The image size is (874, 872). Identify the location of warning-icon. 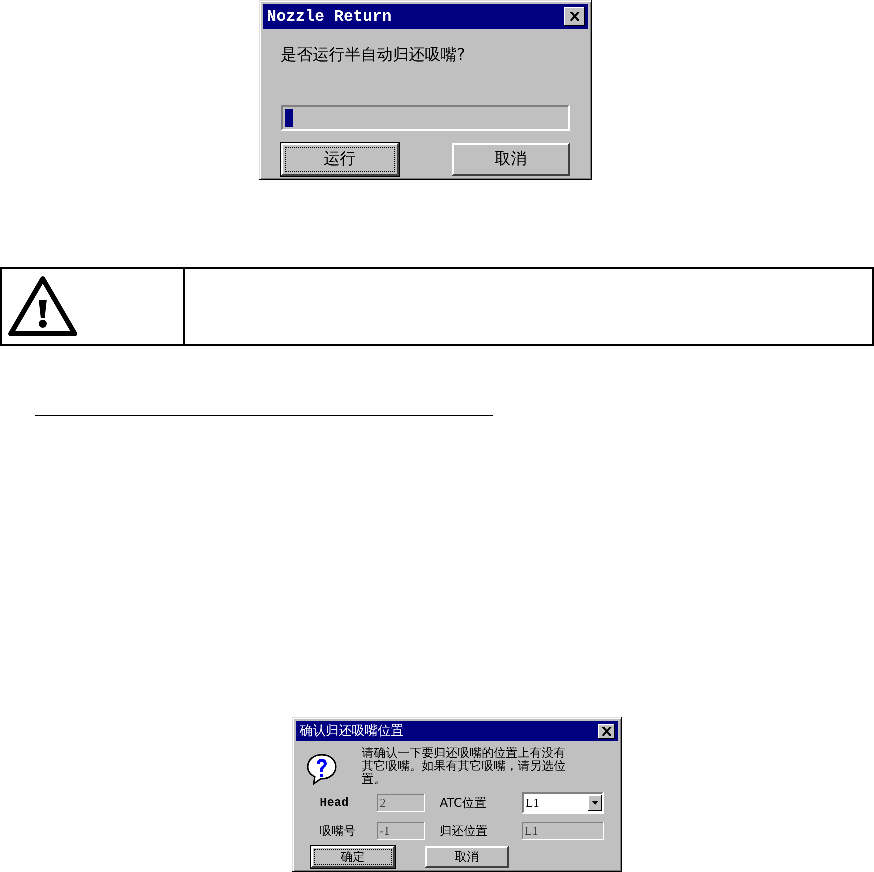
(43, 307).